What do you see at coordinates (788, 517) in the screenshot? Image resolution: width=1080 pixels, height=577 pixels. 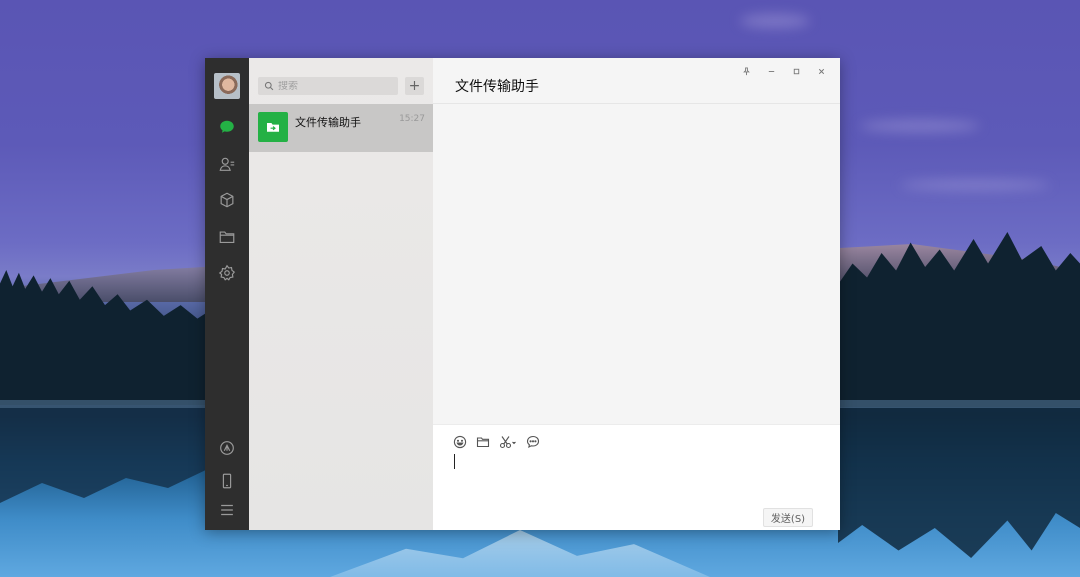 I see `send-button: 发送(S)` at bounding box center [788, 517].